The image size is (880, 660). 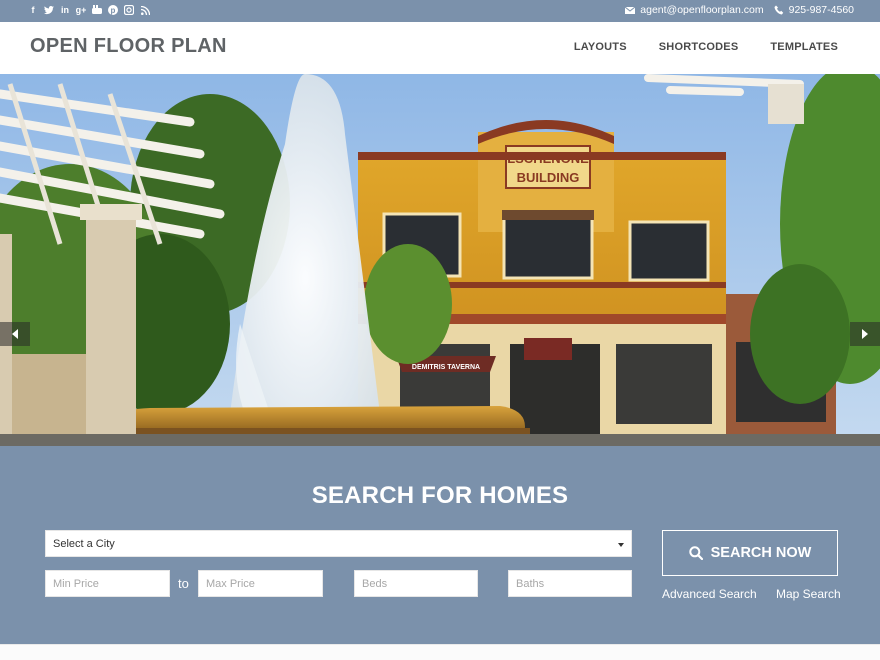 What do you see at coordinates (416, 583) in the screenshot?
I see `beds-input: Beds` at bounding box center [416, 583].